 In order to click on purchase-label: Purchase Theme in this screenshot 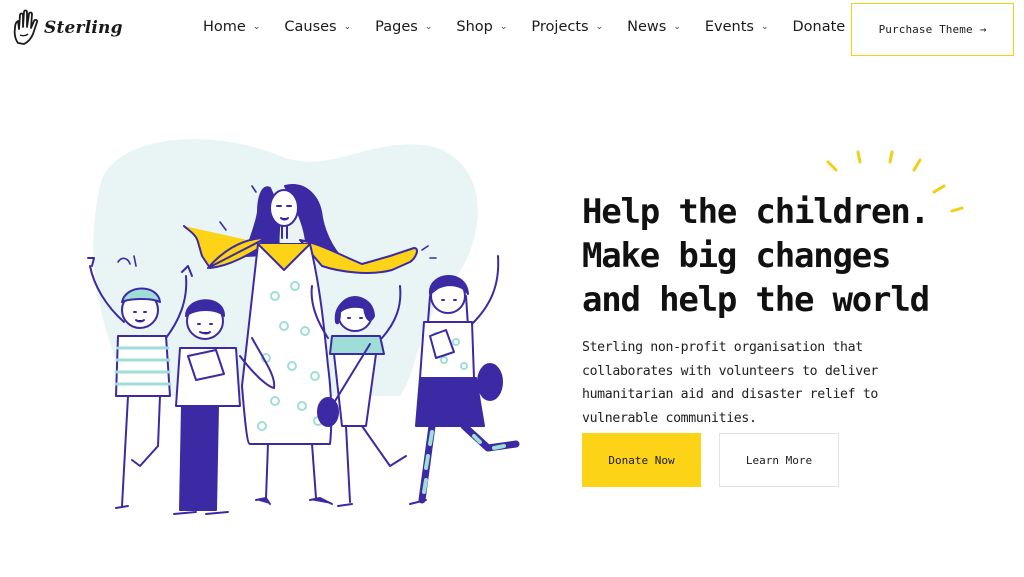, I will do `click(925, 29)`.